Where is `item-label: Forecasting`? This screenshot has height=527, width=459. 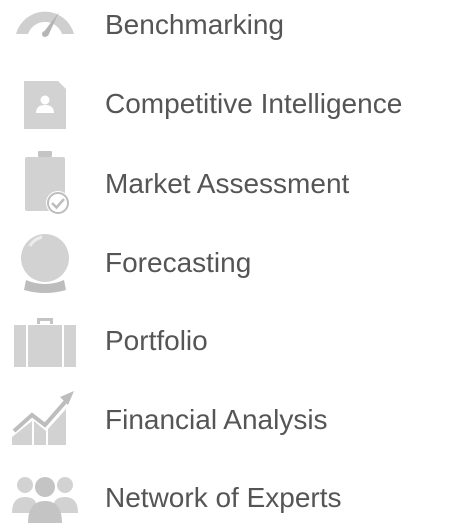 item-label: Forecasting is located at coordinates (178, 262).